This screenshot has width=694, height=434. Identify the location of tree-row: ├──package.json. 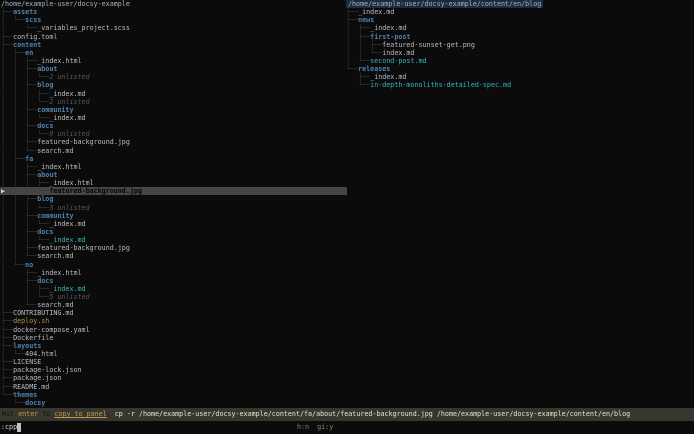
(173, 378).